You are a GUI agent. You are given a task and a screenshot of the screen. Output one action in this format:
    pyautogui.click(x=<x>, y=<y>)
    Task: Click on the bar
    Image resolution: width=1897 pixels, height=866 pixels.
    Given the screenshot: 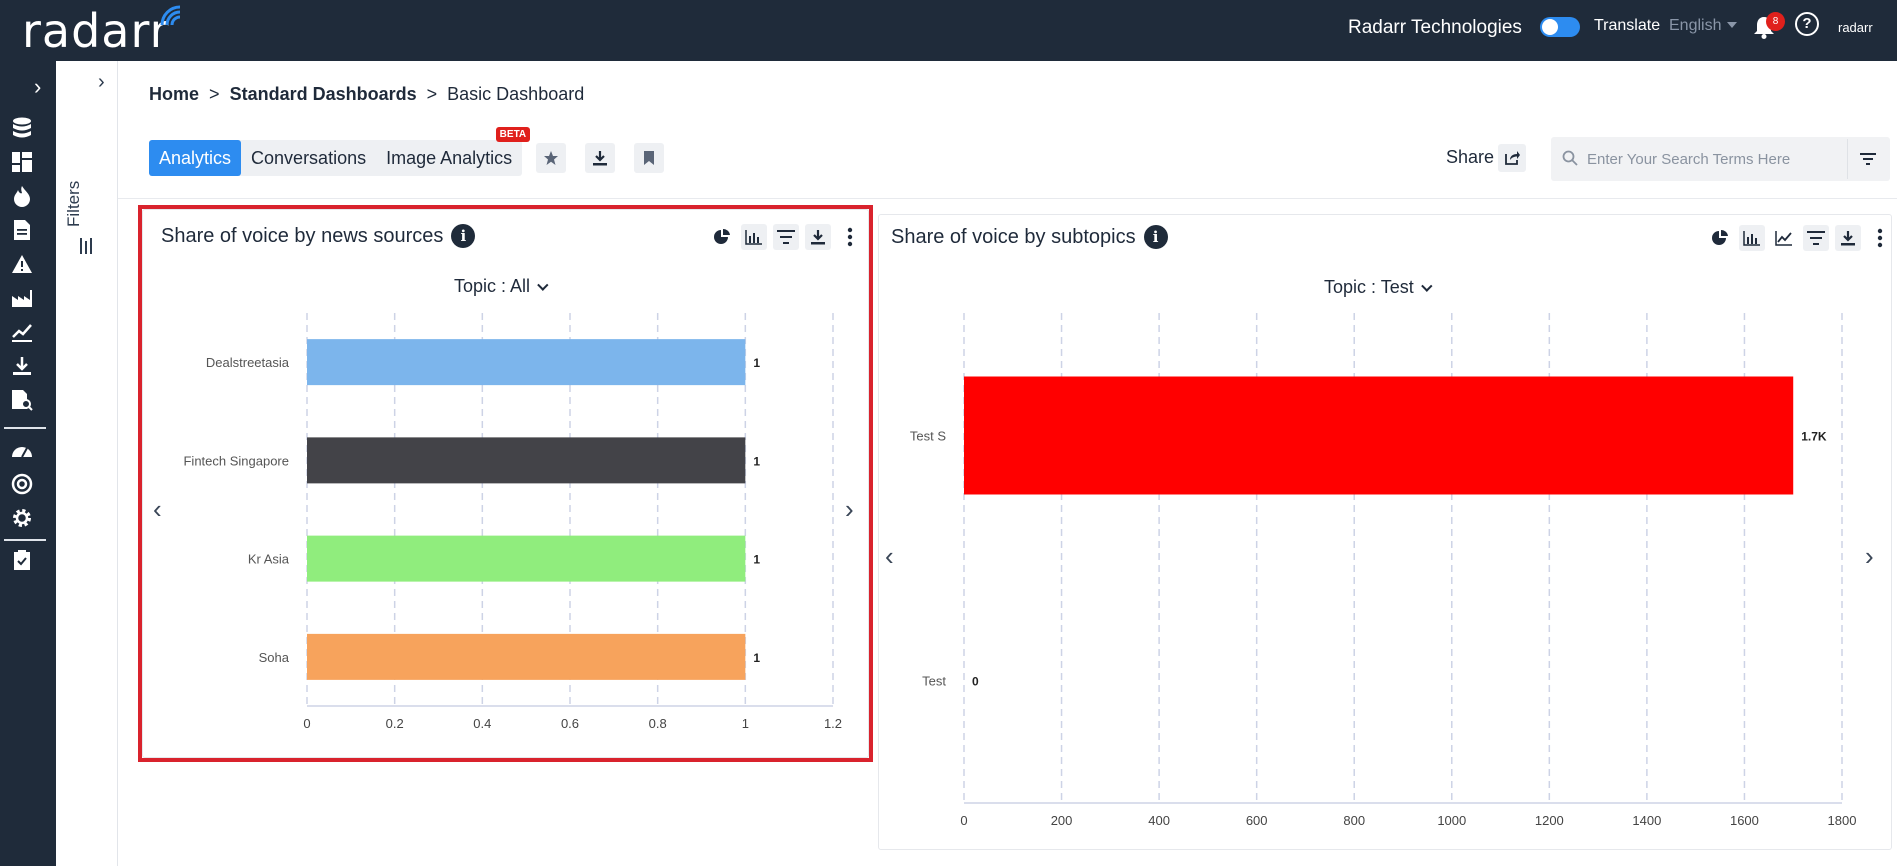 What is the action you would take?
    pyautogui.click(x=1379, y=435)
    